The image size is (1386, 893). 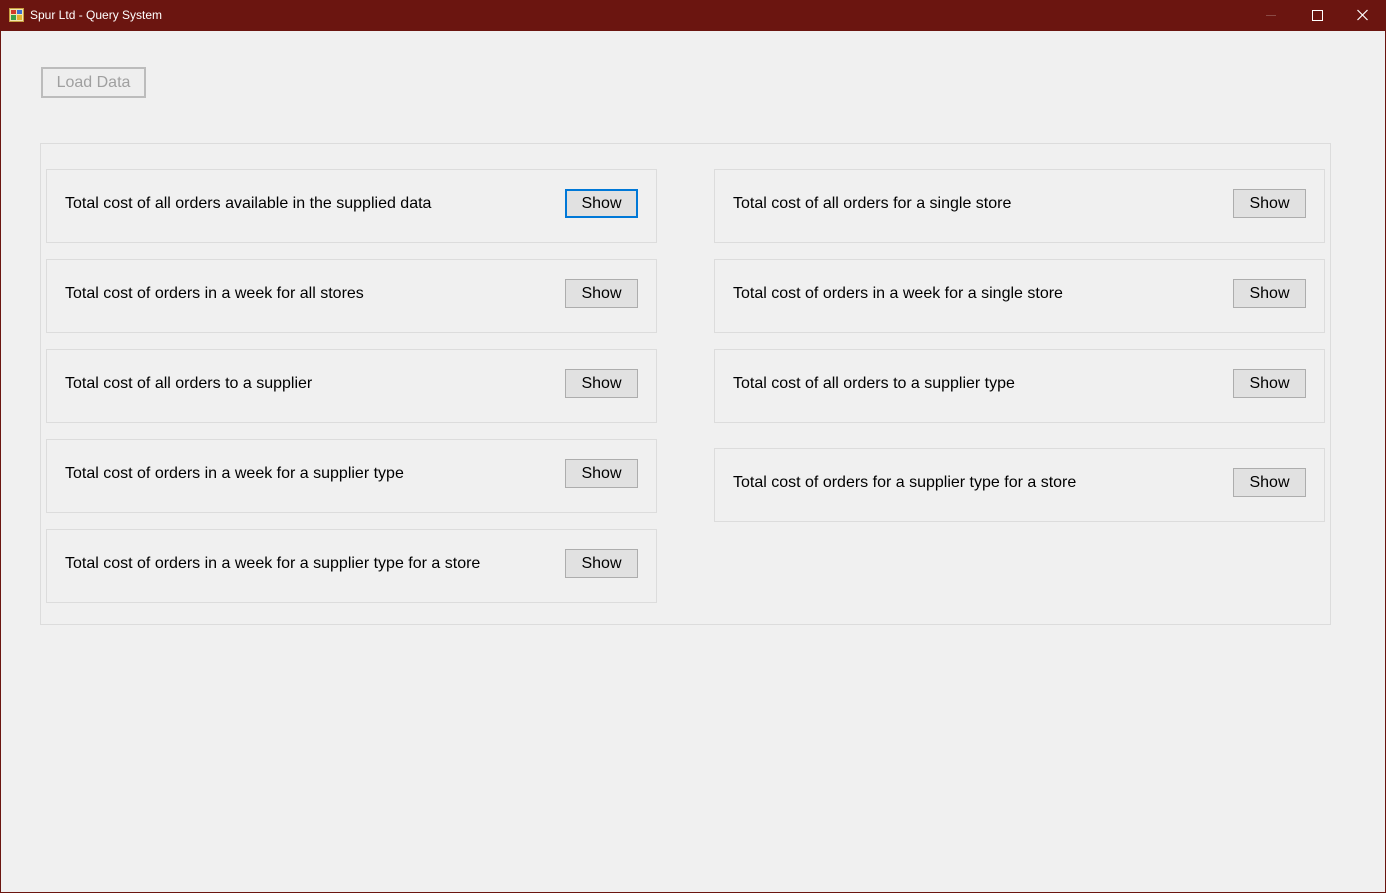 I want to click on query-label: Total cost of all orders to a supplier, so click(x=189, y=383).